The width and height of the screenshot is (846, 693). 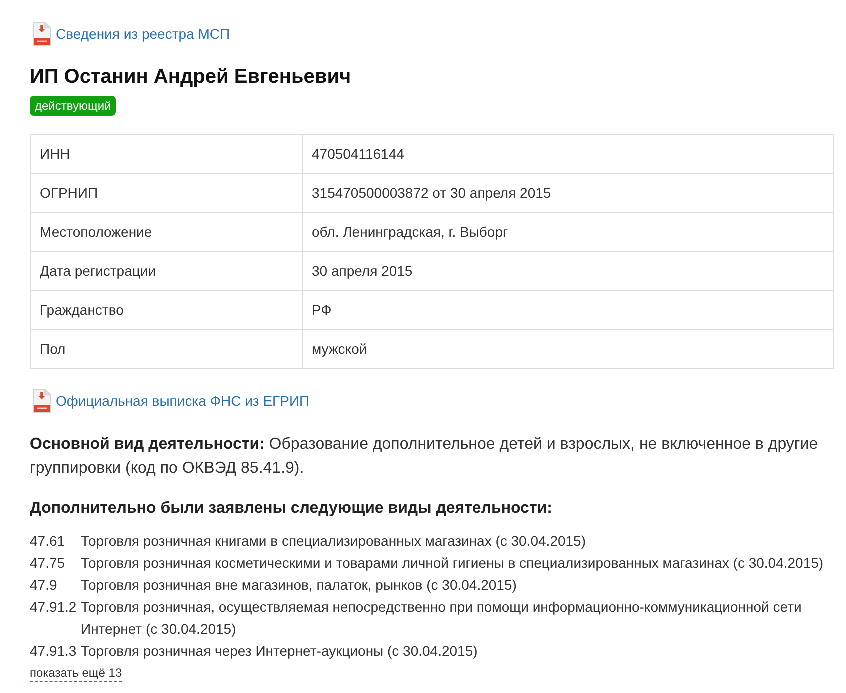 I want to click on activity-code: 47.9, so click(x=44, y=585).